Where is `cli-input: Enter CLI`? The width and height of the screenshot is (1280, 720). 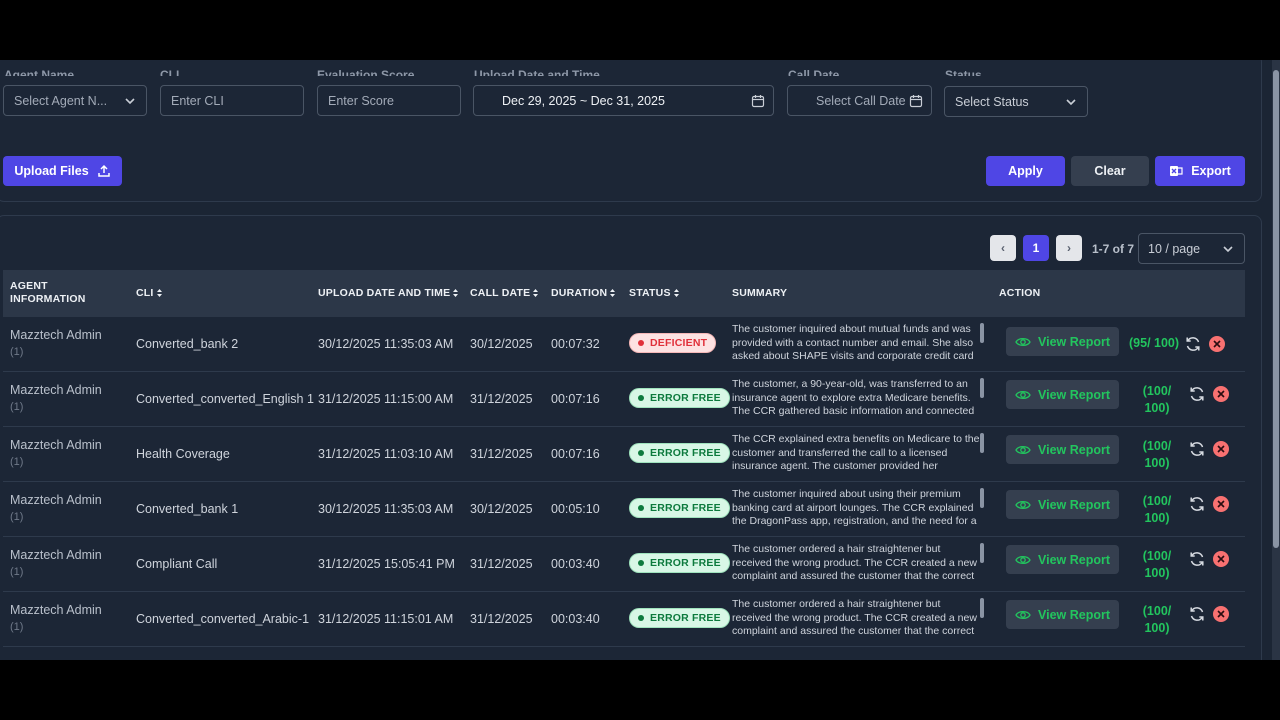 cli-input: Enter CLI is located at coordinates (232, 100).